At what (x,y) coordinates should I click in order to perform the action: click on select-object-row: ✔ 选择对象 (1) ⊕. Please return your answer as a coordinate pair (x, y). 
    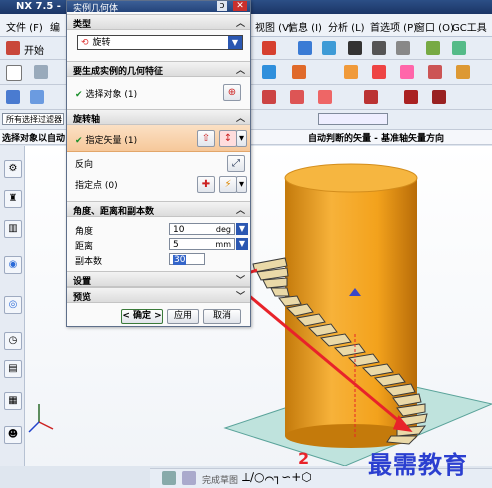
    Looking at the image, I should click on (158, 92).